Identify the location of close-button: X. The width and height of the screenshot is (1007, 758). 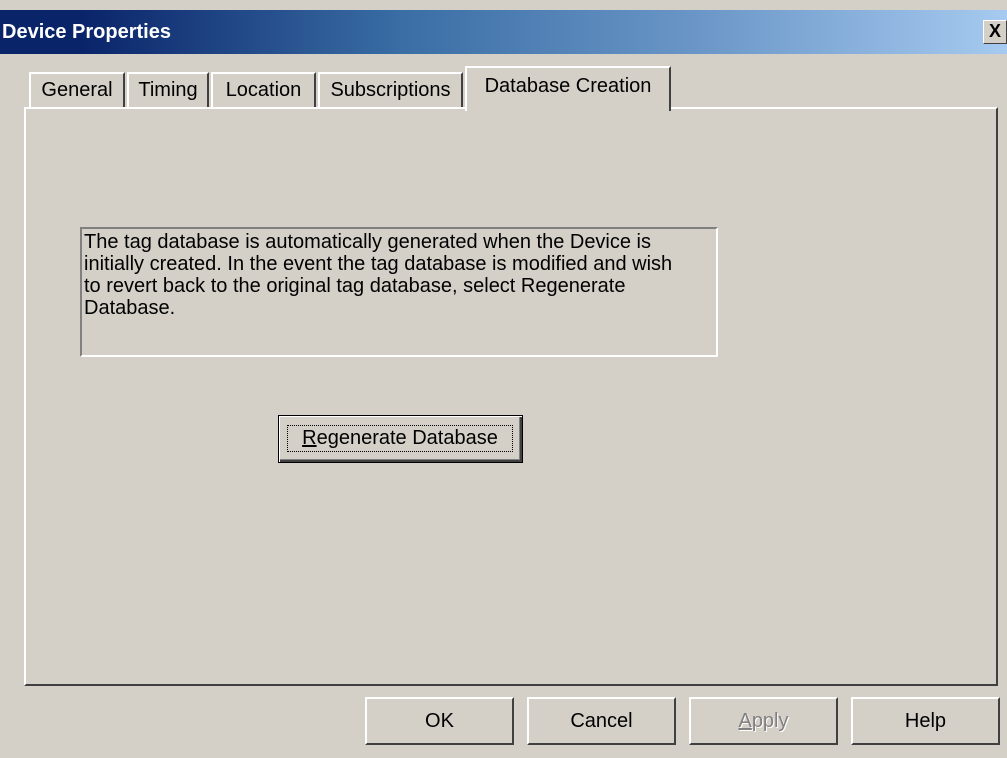
(995, 32).